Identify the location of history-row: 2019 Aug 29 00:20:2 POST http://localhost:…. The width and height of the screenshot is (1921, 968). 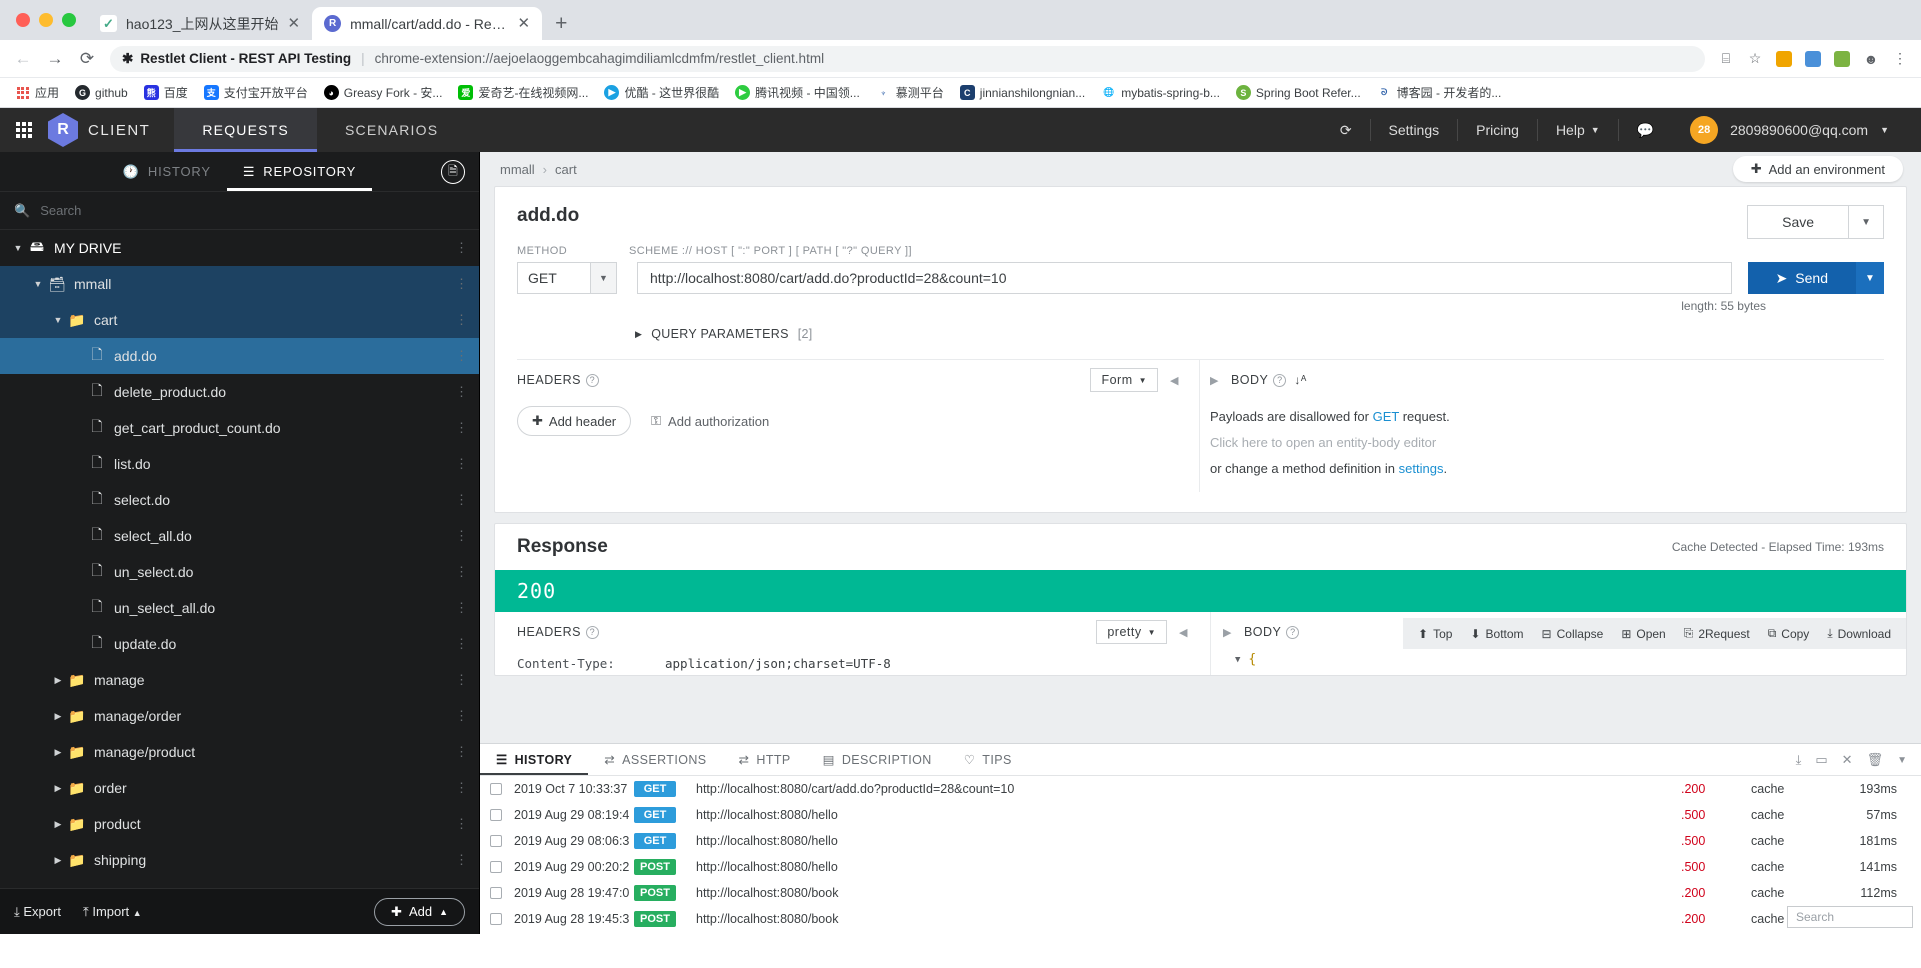
(1200, 867).